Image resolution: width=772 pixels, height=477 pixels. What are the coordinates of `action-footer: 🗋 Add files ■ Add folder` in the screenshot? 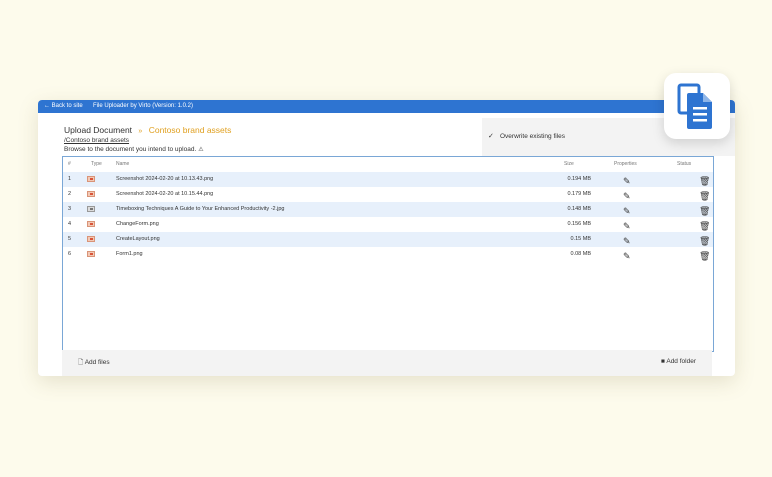 It's located at (387, 363).